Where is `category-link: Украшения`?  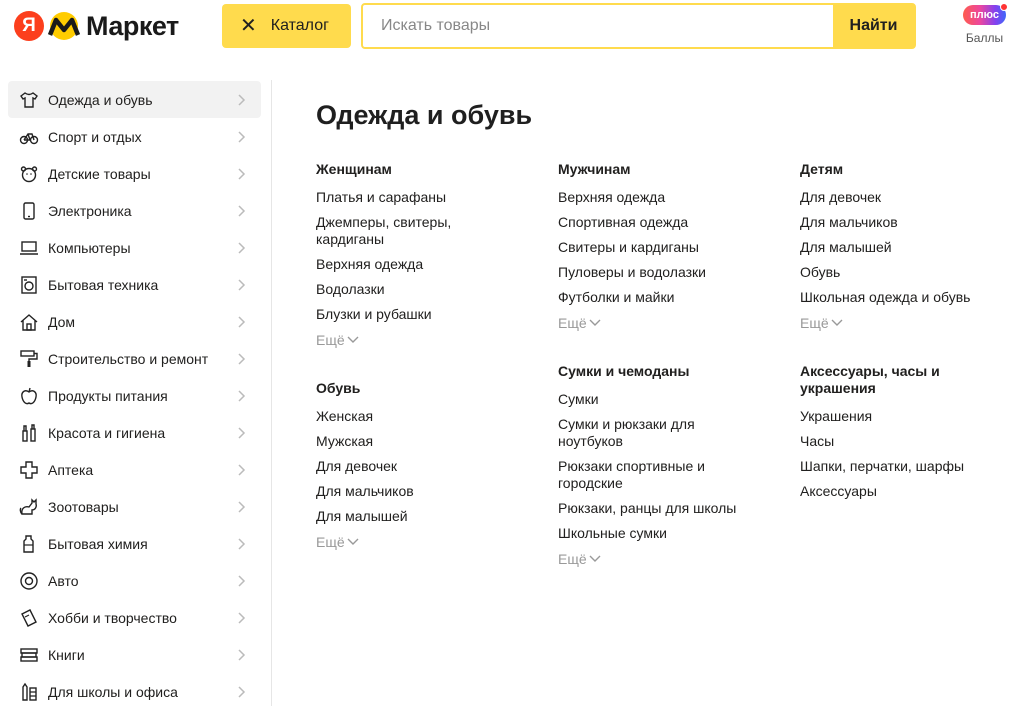
category-link: Украшения is located at coordinates (885, 416).